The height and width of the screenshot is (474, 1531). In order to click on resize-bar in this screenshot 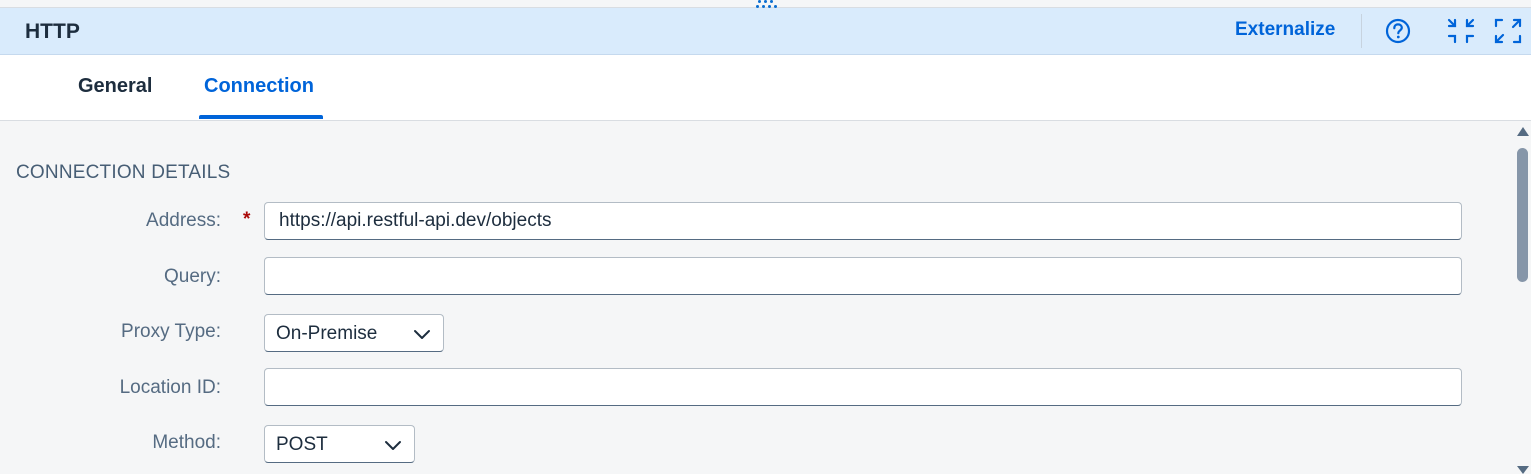, I will do `click(765, 4)`.